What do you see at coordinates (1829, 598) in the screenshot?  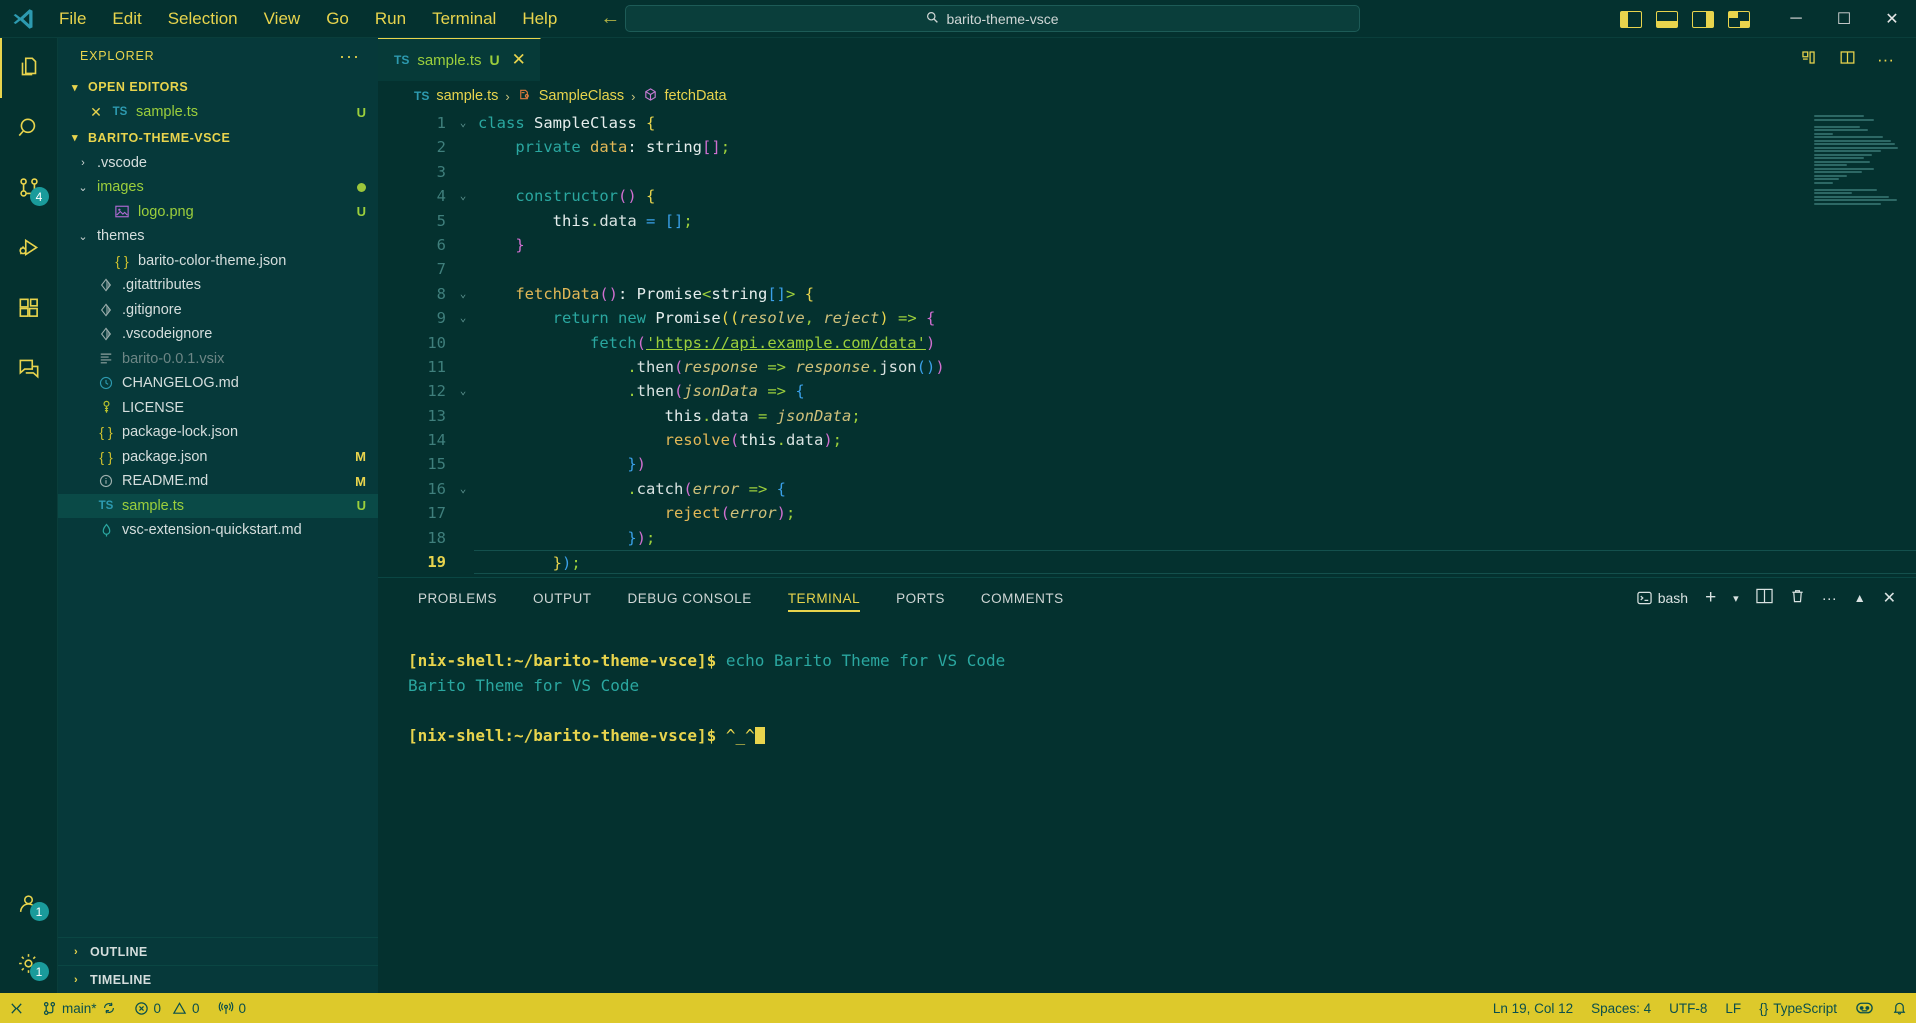 I see `panel-more-actions-icon: ···` at bounding box center [1829, 598].